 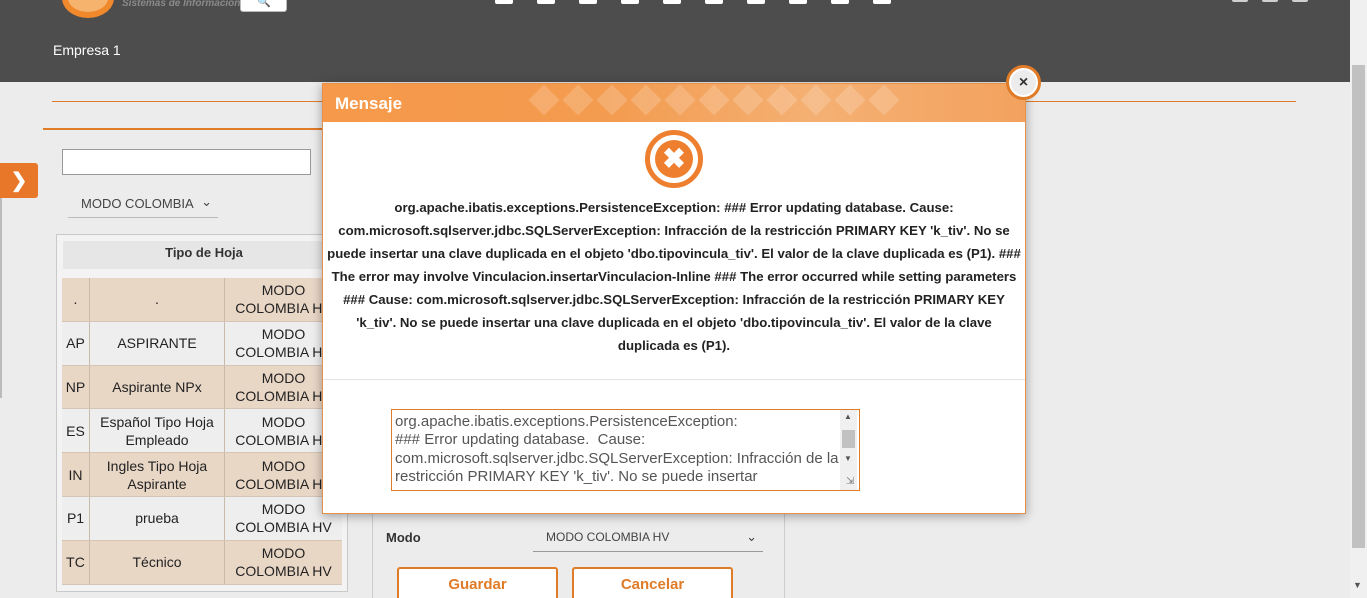 I want to click on textarea-scrollbar: ▲ ▼ ⇲, so click(x=848, y=450).